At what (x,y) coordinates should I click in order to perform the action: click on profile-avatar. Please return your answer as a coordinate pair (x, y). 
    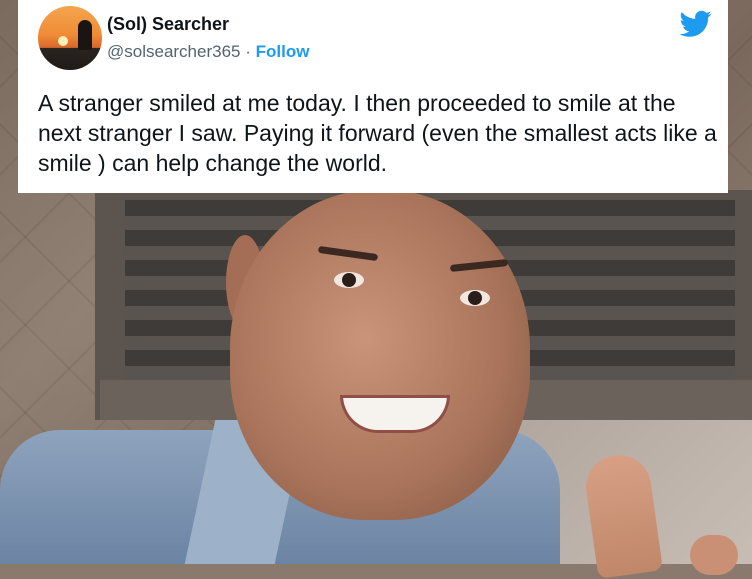
    Looking at the image, I should click on (70, 38).